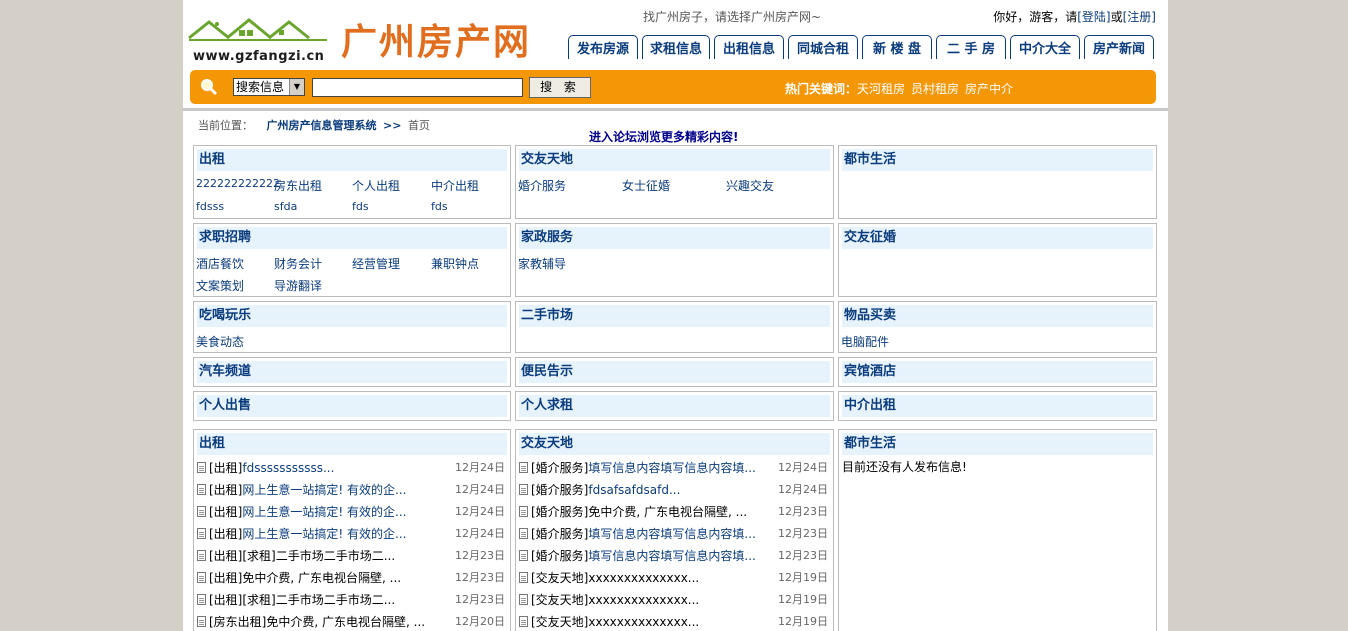 Image resolution: width=1348 pixels, height=631 pixels. I want to click on category-title: 便民告示, so click(674, 372).